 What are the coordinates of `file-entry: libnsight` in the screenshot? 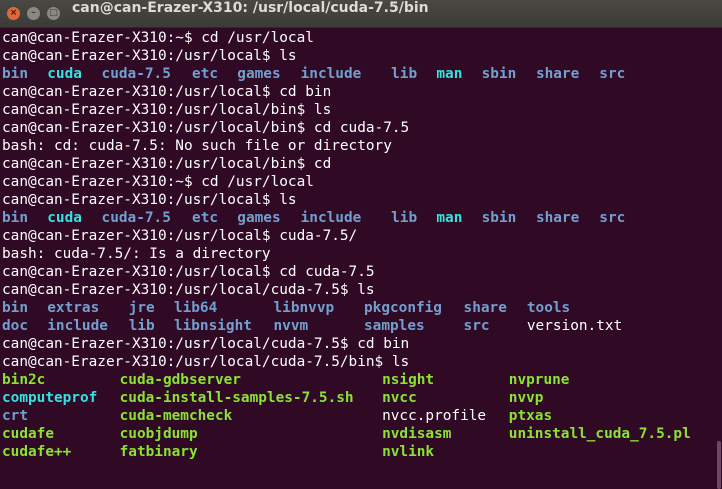 It's located at (212, 326).